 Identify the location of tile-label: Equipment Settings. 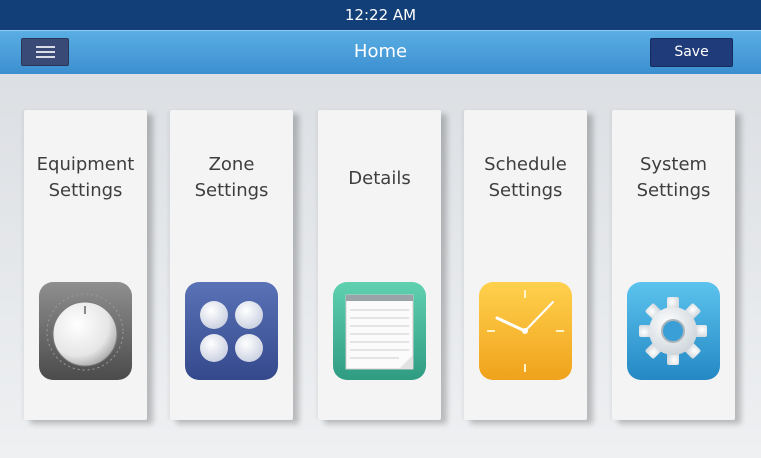
(85, 177).